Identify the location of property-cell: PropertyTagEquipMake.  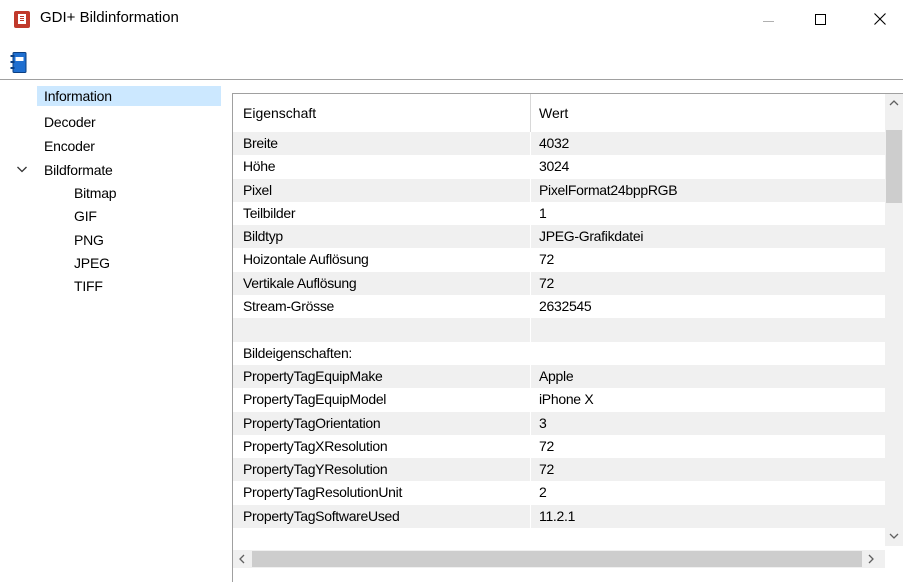
(313, 375).